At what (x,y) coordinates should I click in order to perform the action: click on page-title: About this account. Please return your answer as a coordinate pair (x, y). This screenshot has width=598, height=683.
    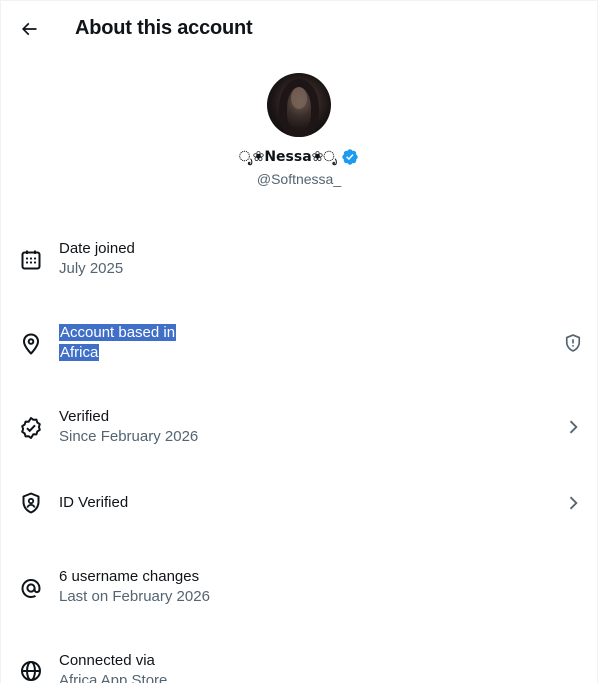
    Looking at the image, I should click on (164, 28).